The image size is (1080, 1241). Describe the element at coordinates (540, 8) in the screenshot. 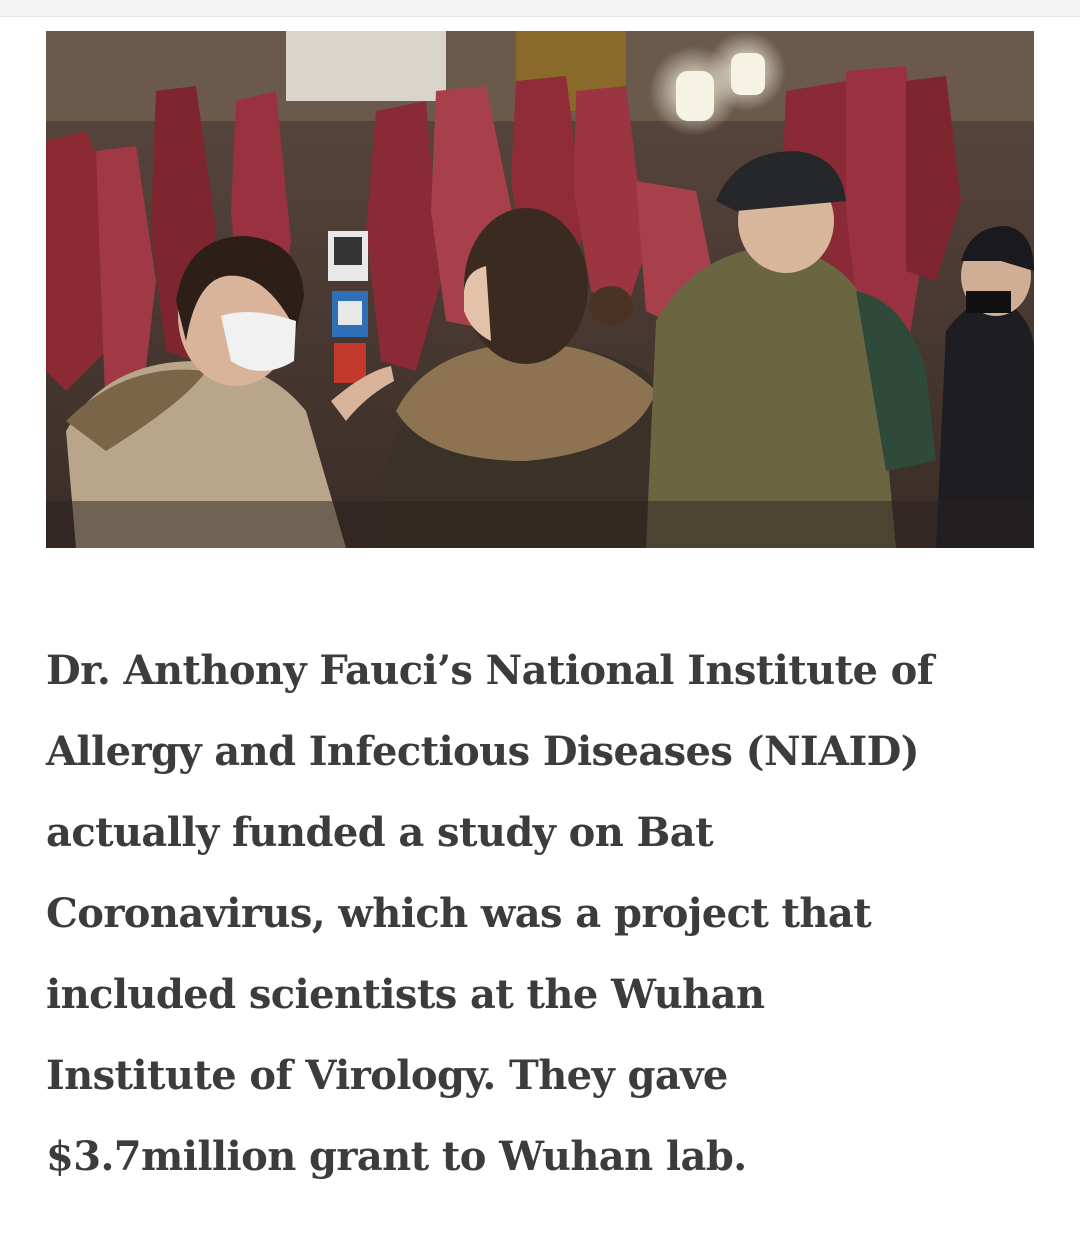

I see `top-bar` at that location.